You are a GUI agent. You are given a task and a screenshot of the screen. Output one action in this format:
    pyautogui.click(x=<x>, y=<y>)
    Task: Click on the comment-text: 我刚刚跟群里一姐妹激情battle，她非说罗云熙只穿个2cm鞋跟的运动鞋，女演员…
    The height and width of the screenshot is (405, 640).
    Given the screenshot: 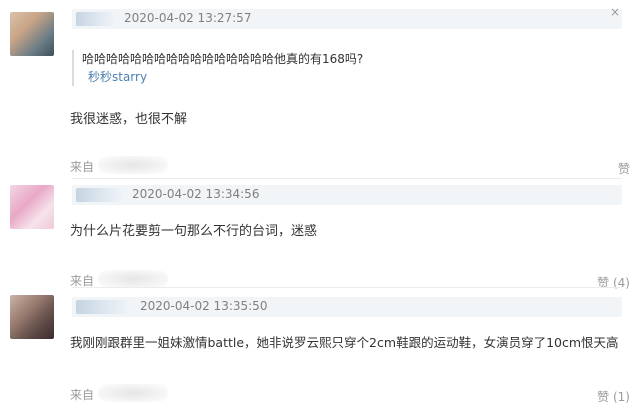 What is the action you would take?
    pyautogui.click(x=344, y=342)
    